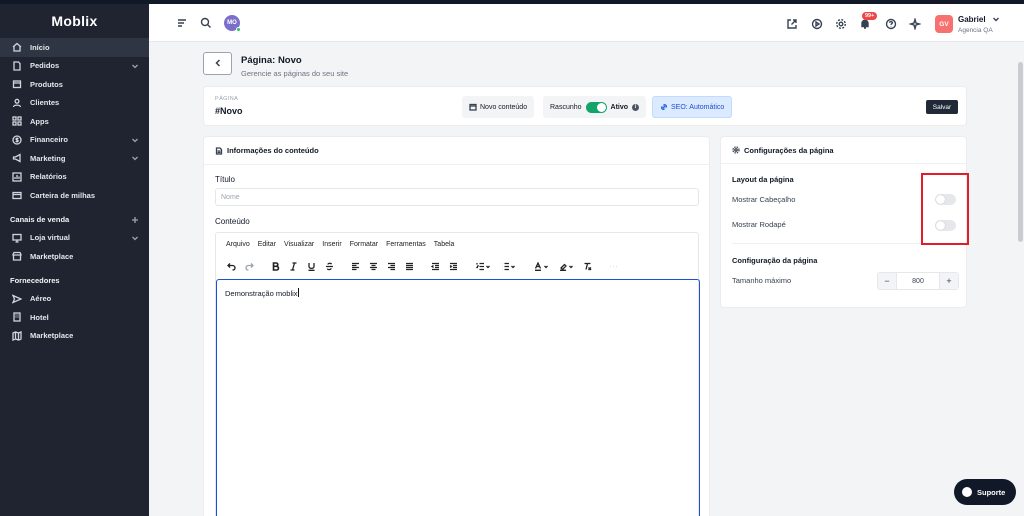 This screenshot has width=1024, height=516. What do you see at coordinates (232, 23) in the screenshot?
I see `workspace-avatar: MO` at bounding box center [232, 23].